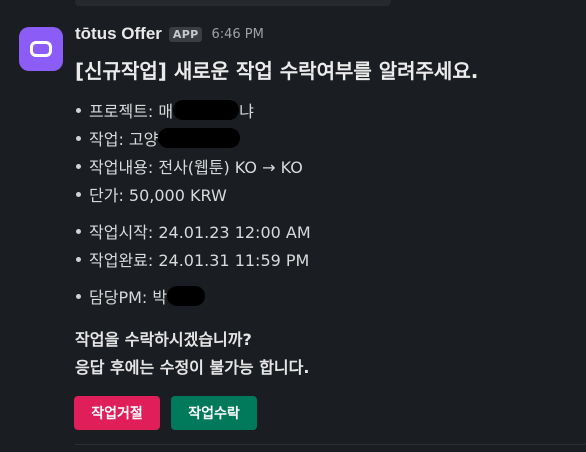 Image resolution: width=586 pixels, height=452 pixels. What do you see at coordinates (330, 444) in the screenshot?
I see `message-divider` at bounding box center [330, 444].